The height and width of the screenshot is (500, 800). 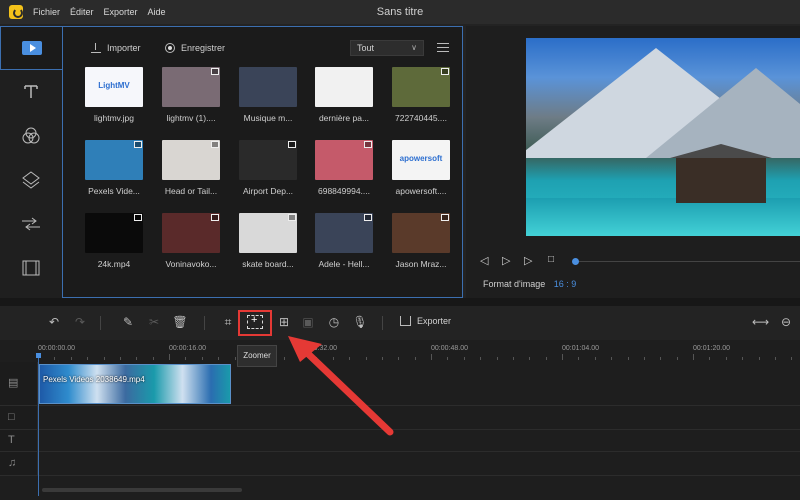 I want to click on microphone-icon: 🎙, so click(x=360, y=322).